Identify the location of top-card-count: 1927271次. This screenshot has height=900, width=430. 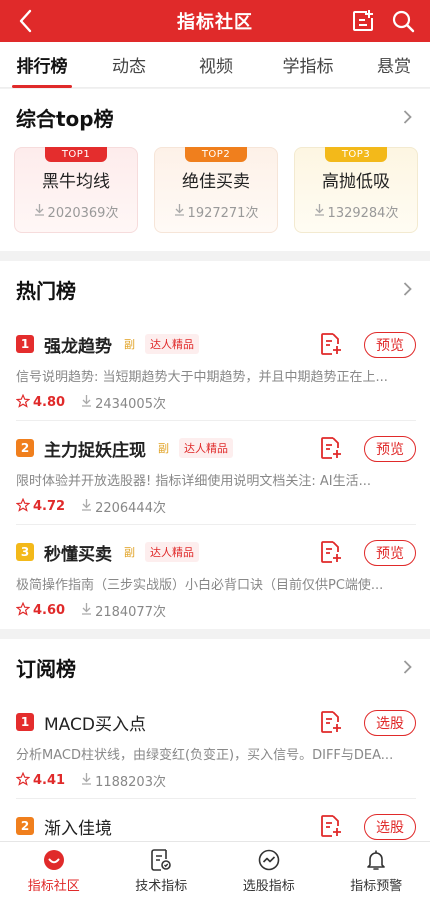
(216, 211).